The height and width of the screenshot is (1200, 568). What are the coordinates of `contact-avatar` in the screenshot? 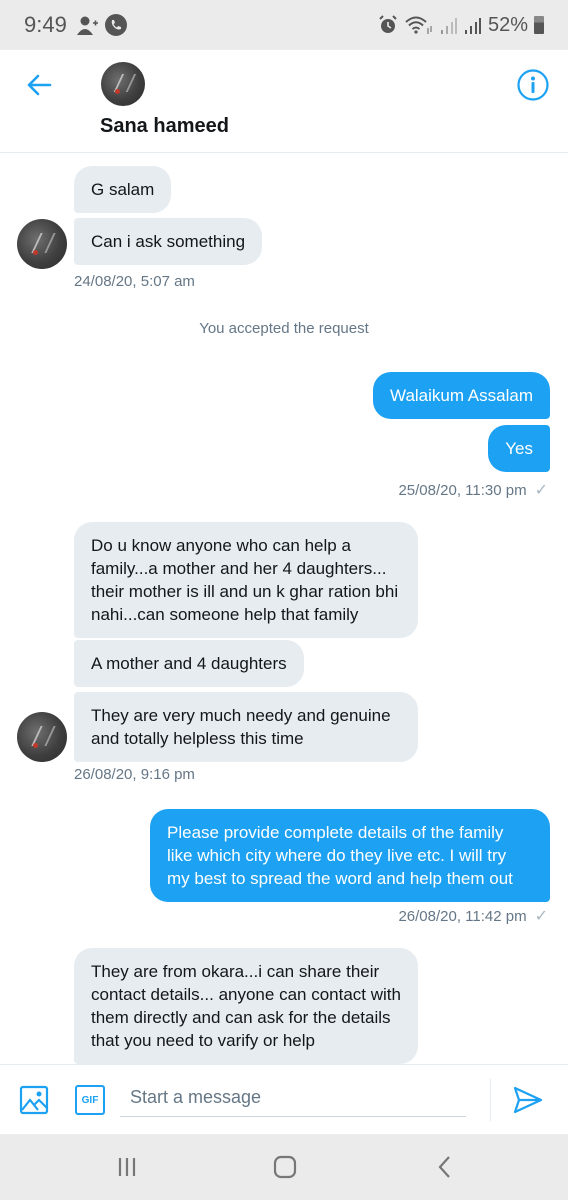 It's located at (123, 84).